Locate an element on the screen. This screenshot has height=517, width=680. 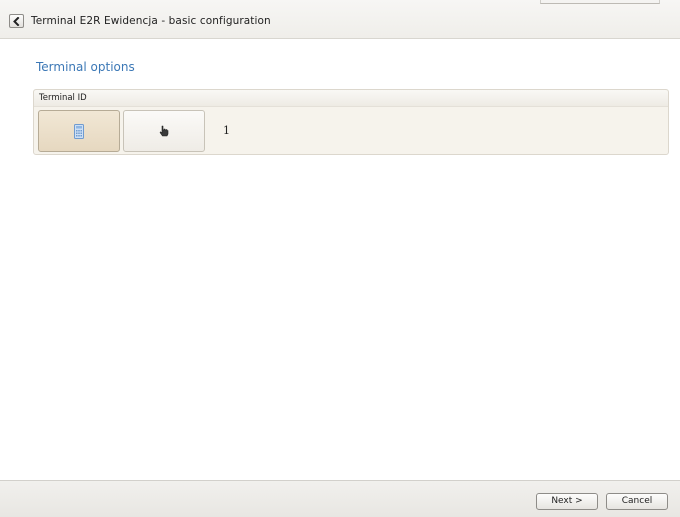
section-title: Terminal options is located at coordinates (85, 67).